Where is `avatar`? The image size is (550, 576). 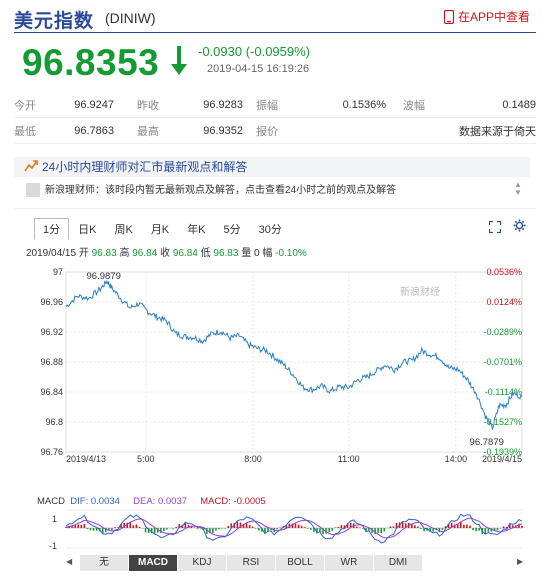 avatar is located at coordinates (33, 190).